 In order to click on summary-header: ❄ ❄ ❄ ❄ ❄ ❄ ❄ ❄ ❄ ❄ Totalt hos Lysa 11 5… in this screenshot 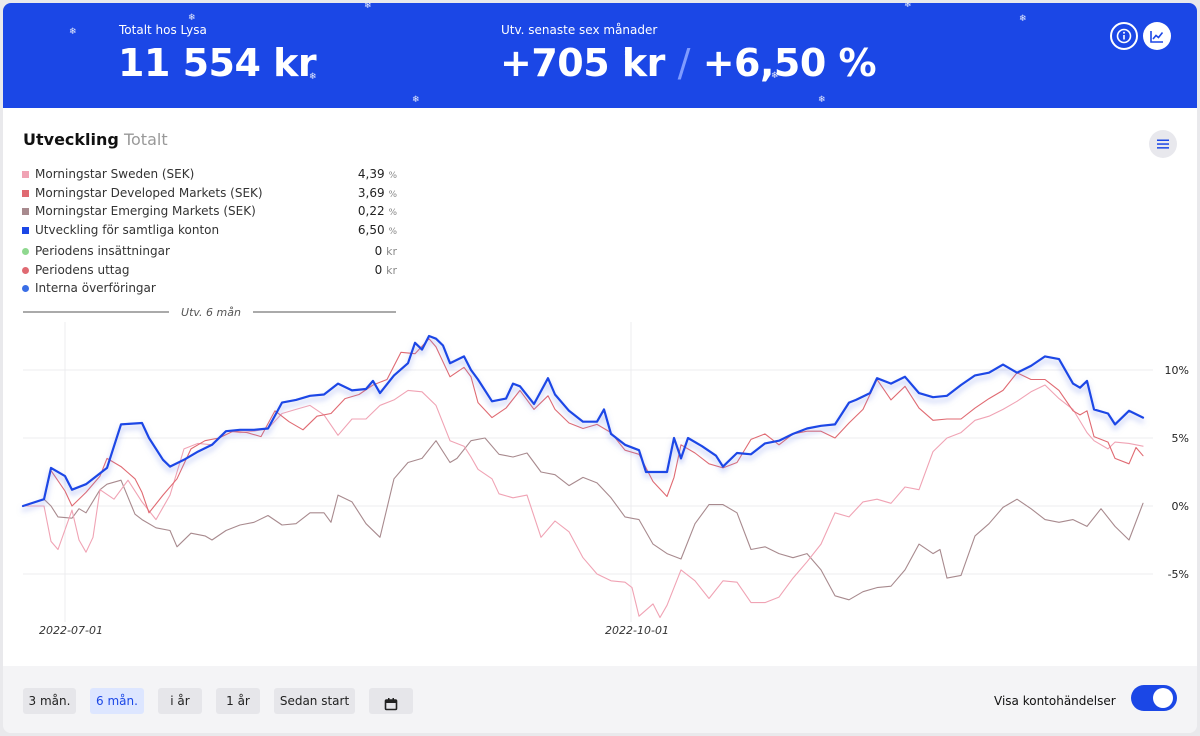, I will do `click(600, 55)`.